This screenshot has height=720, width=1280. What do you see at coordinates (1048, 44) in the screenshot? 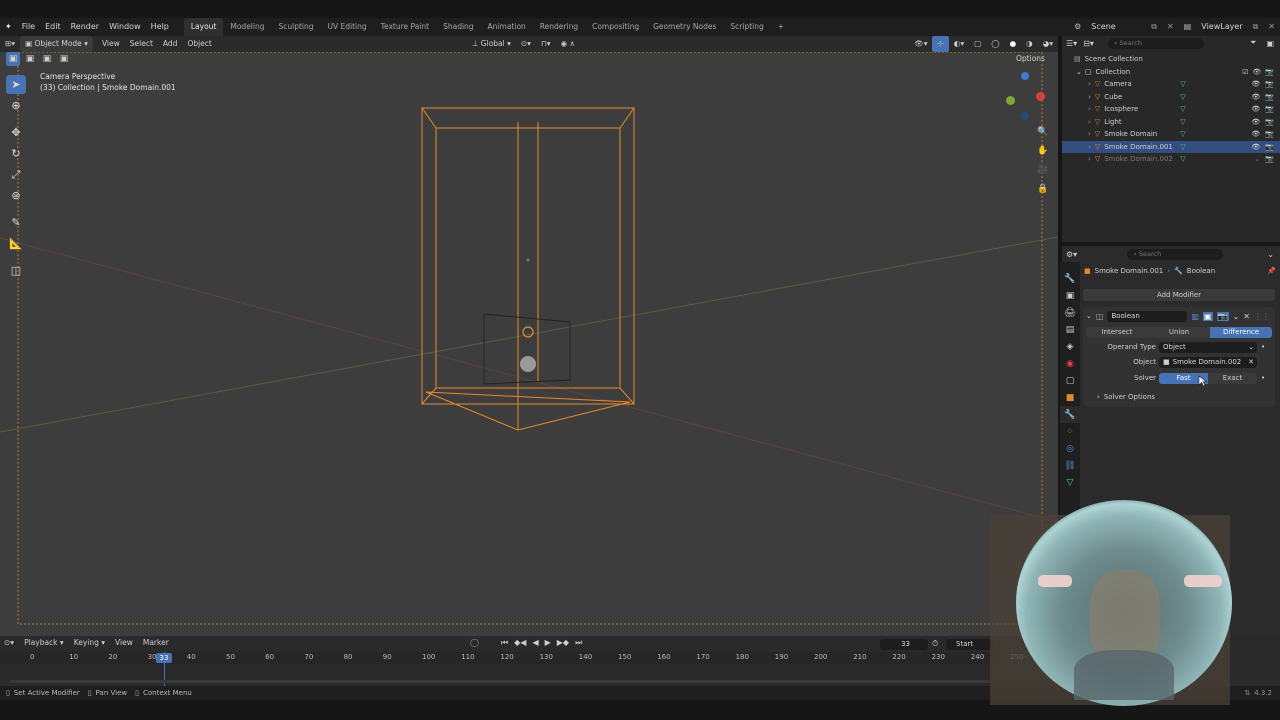
I see `shading-rendered-icon: ◕▾` at bounding box center [1048, 44].